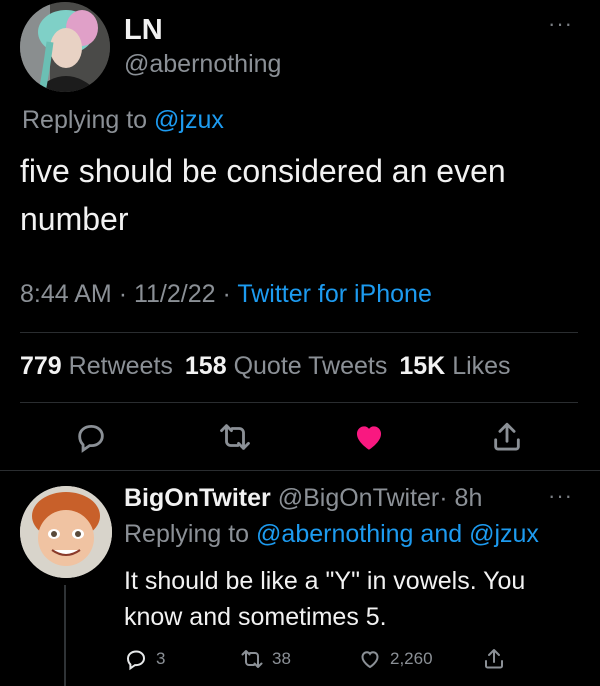 This screenshot has width=600, height=686. What do you see at coordinates (359, 498) in the screenshot?
I see `reply-author-handle: @BigOnTwiter` at bounding box center [359, 498].